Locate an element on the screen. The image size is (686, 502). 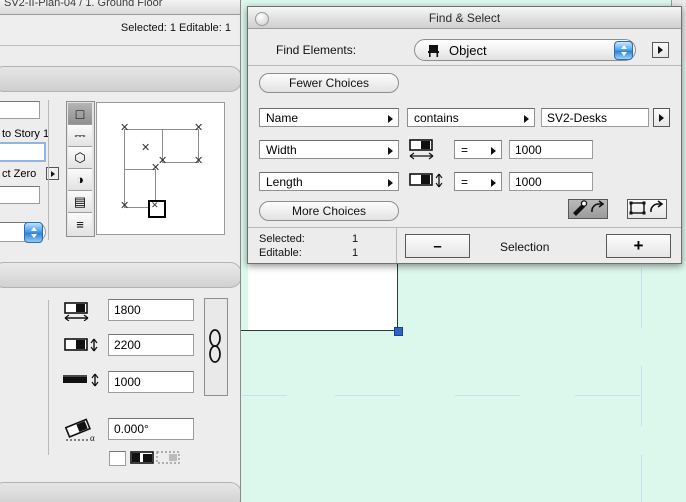
view-mode-icon-strip: □ ⎓ ⬡ ◑ ▤ ≡ is located at coordinates (80, 169).